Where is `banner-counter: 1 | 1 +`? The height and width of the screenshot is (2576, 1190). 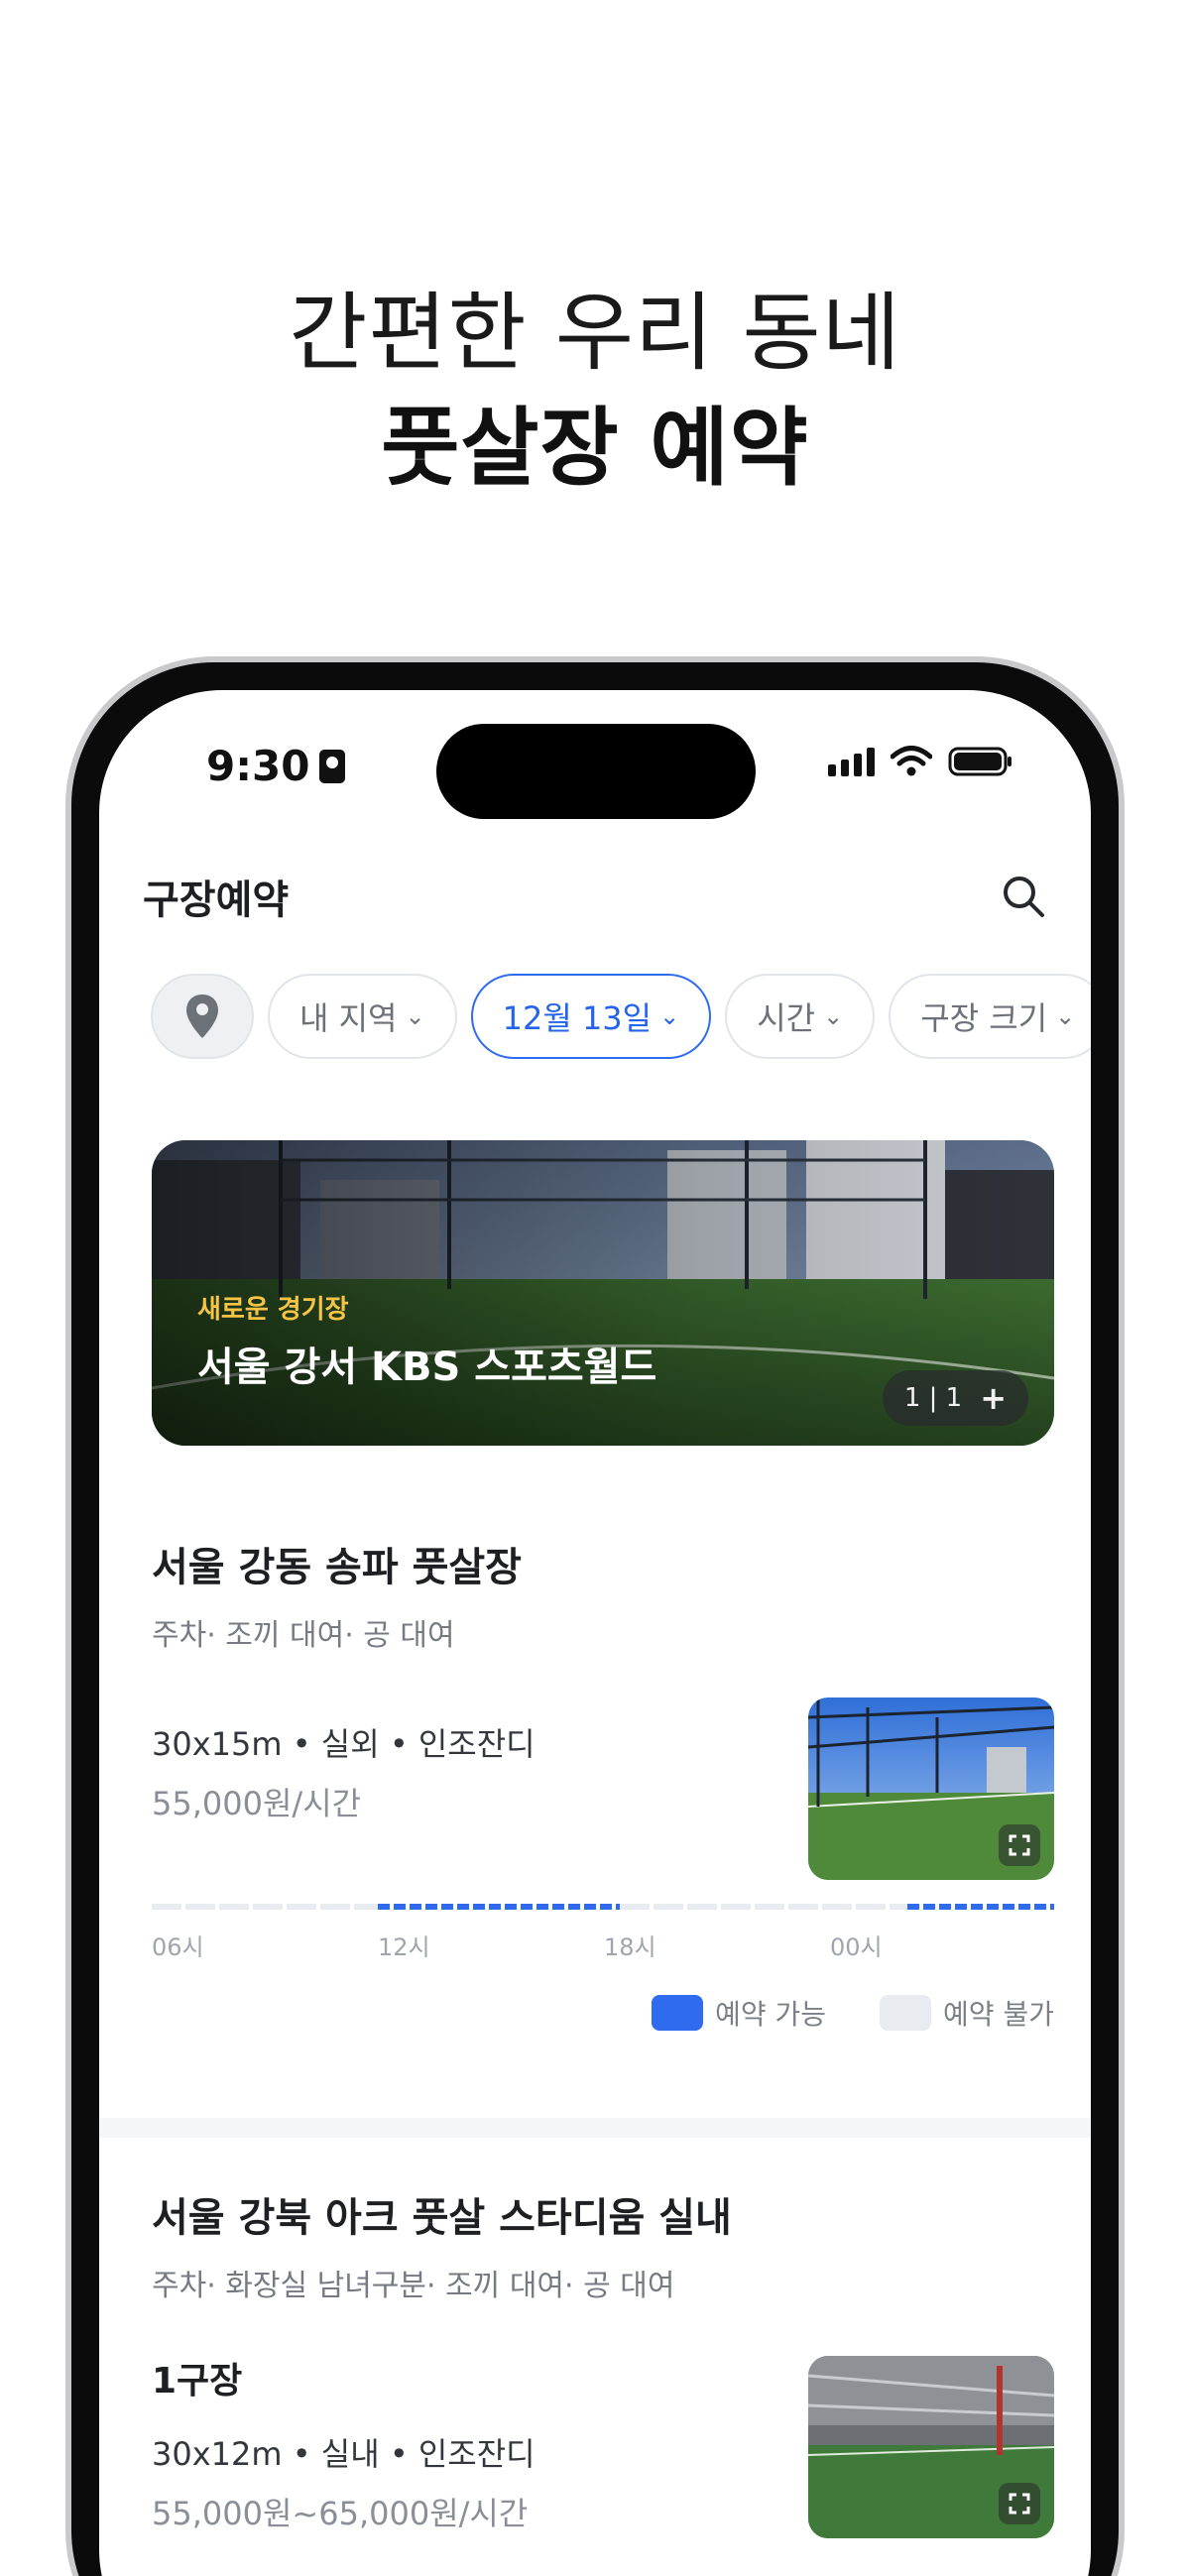
banner-counter: 1 | 1 + is located at coordinates (955, 1398).